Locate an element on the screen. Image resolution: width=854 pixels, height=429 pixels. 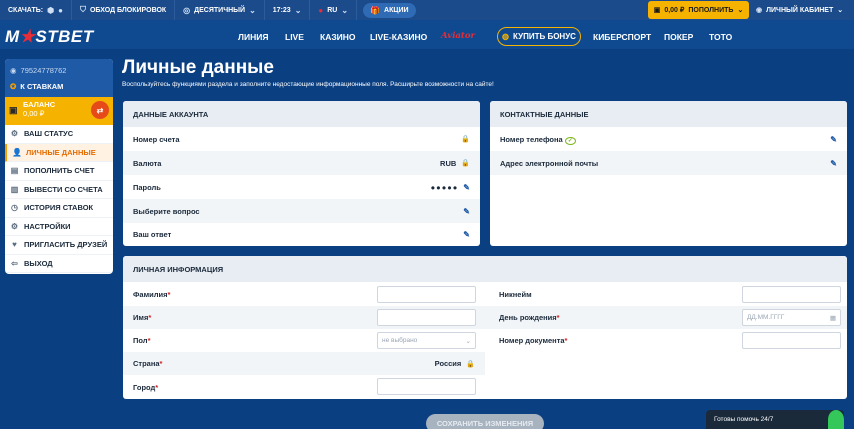
edit-phone-icon: ✎ is located at coordinates (833, 139).